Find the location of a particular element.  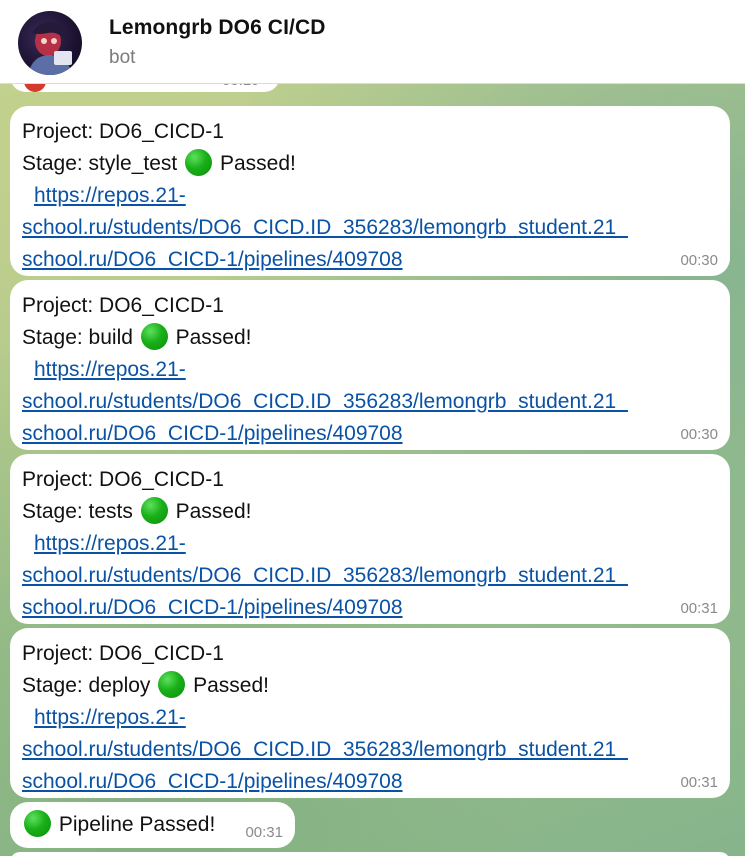

stage-label: Stage: tests is located at coordinates (77, 511).